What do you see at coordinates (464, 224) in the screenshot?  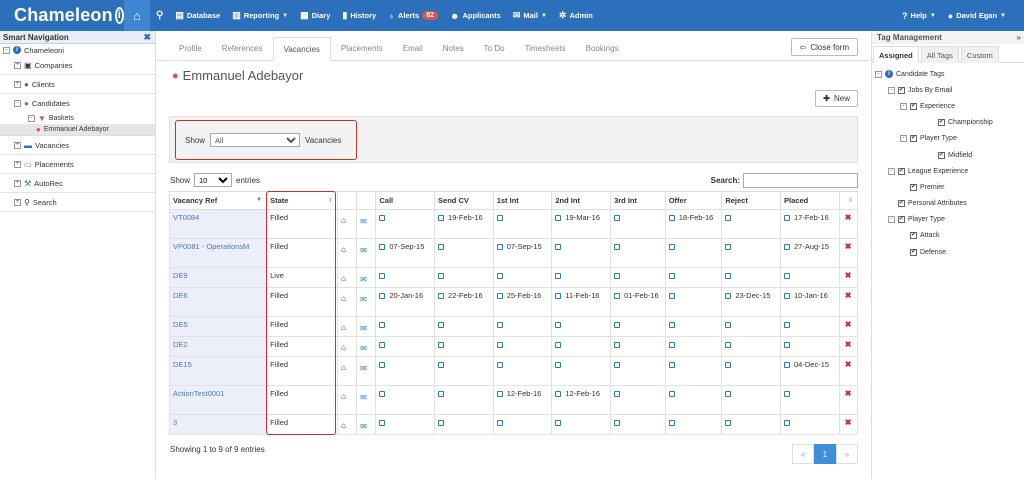 I see `stage-cell: 19-Feb-16` at bounding box center [464, 224].